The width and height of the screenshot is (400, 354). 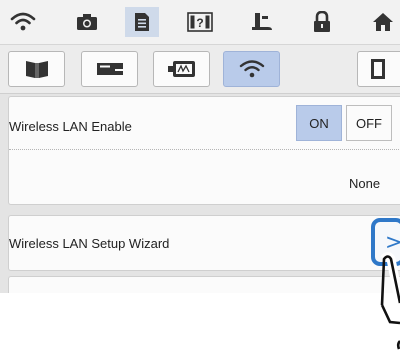 I want to click on top-toolbar: ?, so click(x=200, y=22).